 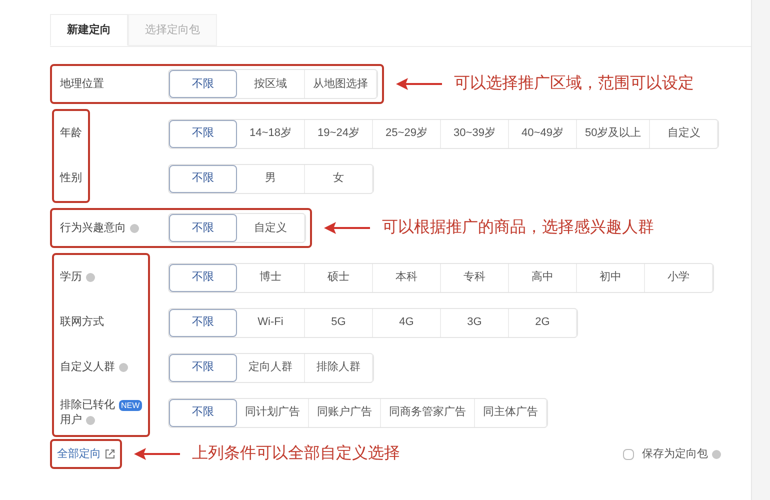 I want to click on option-button: 30~39岁, so click(x=475, y=134).